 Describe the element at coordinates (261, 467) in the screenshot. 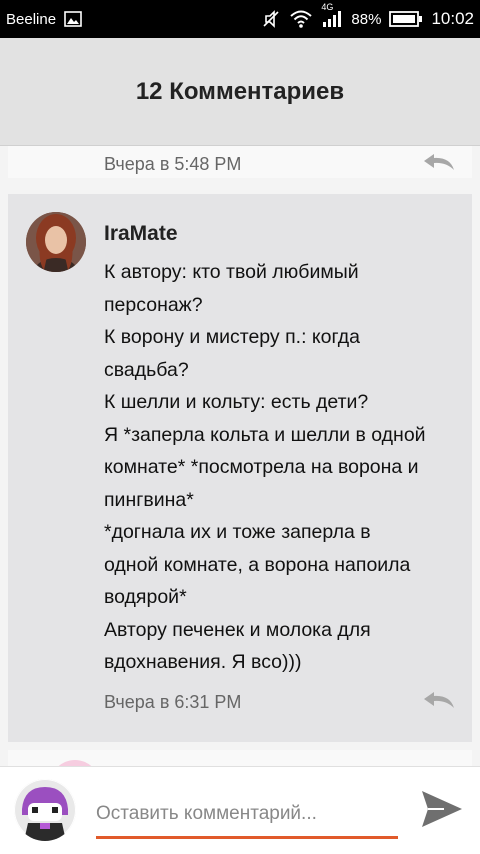

I see `comment-line: комнате* *посмотрела на ворона и` at that location.